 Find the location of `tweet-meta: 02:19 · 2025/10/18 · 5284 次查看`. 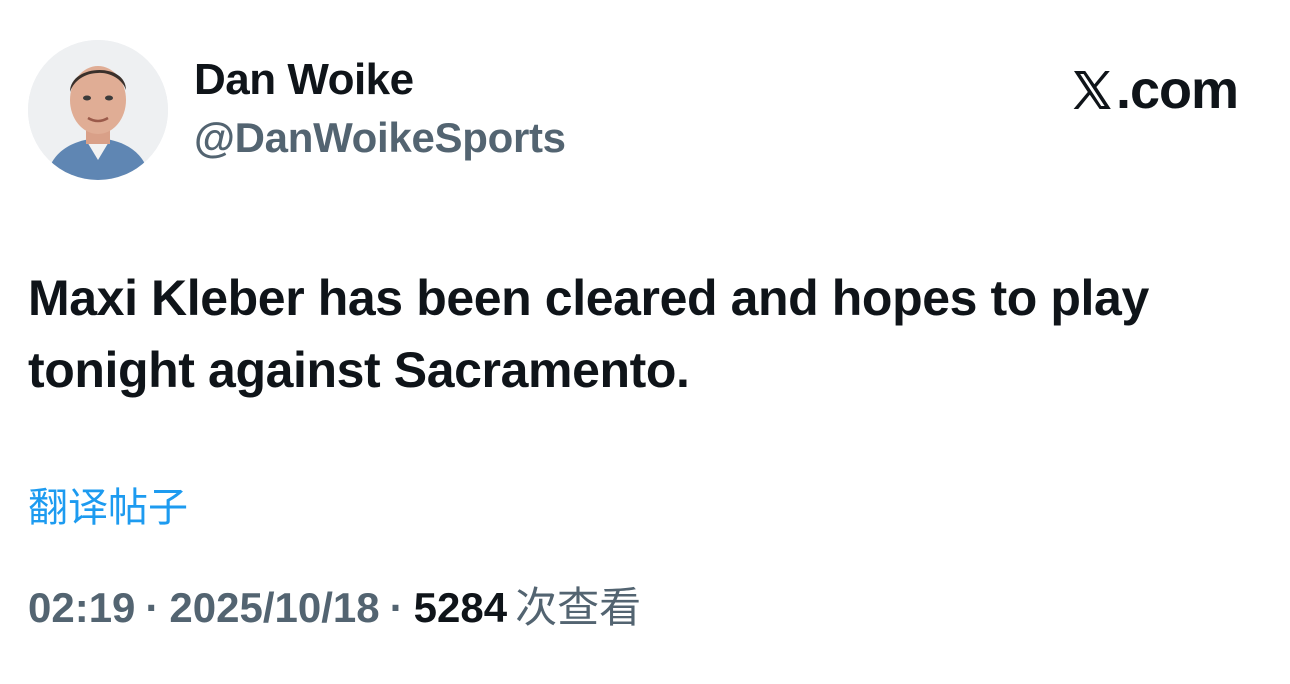

tweet-meta: 02:19 · 2025/10/18 · 5284 次查看 is located at coordinates (334, 608).